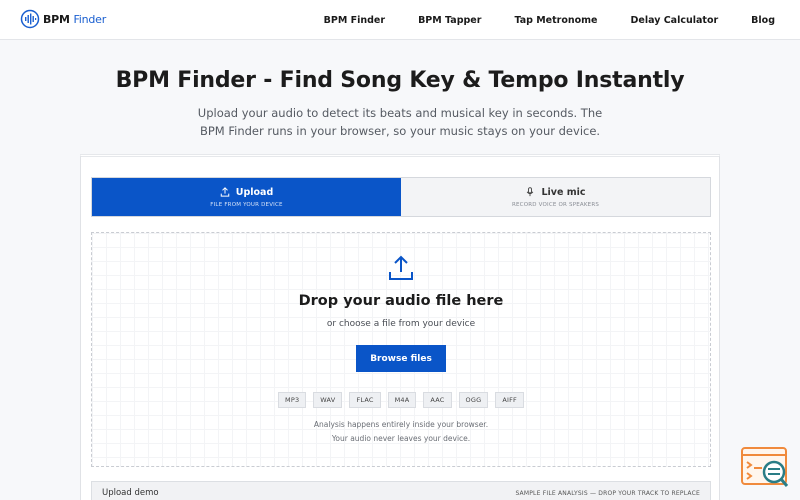  I want to click on floating-help-widget, so click(765, 468).